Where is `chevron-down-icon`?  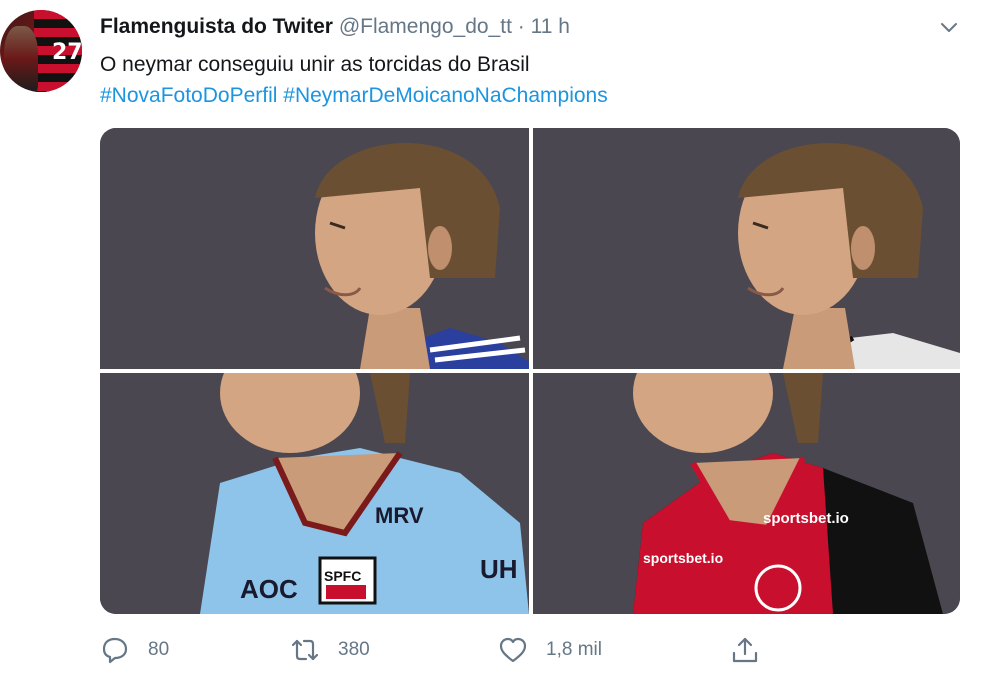 chevron-down-icon is located at coordinates (949, 27).